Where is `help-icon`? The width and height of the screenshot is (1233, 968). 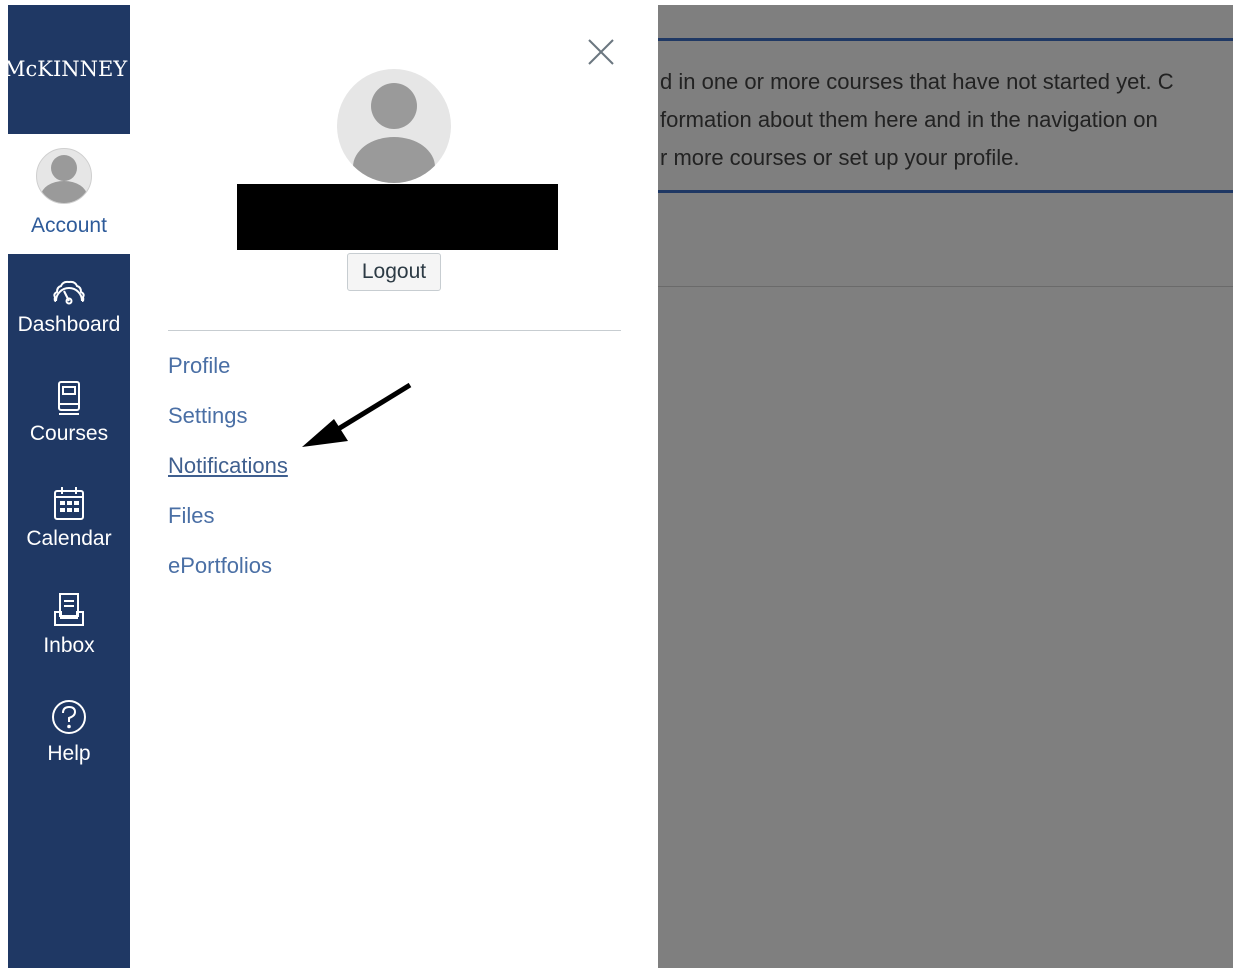 help-icon is located at coordinates (69, 717).